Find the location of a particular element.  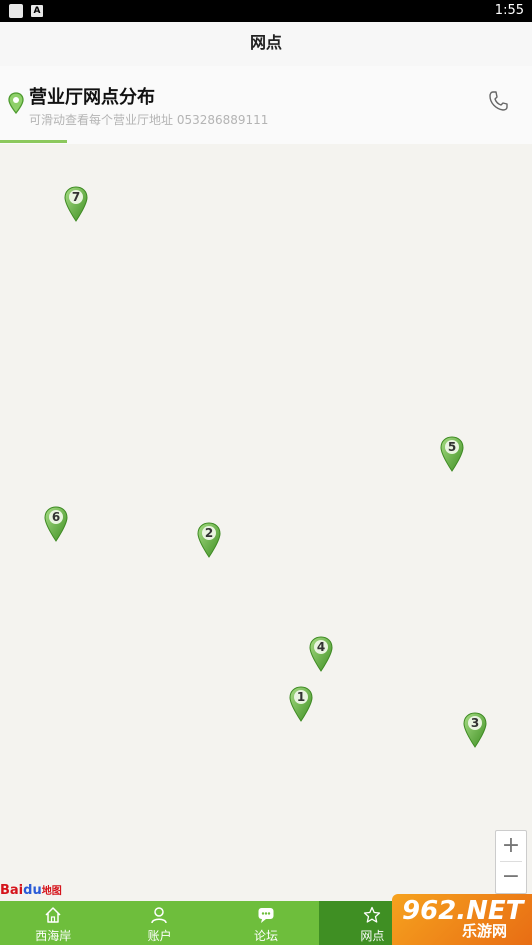

phone-icon is located at coordinates (498, 101).